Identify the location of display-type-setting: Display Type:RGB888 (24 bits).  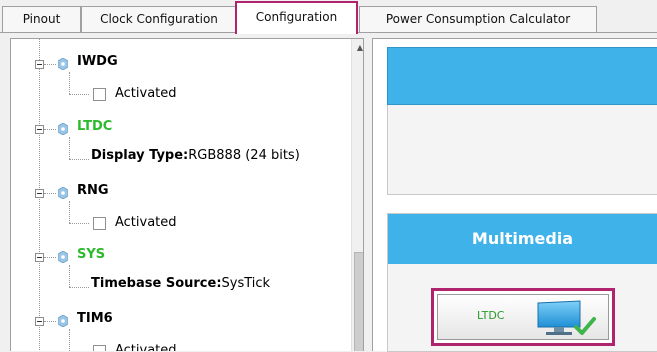
(195, 155).